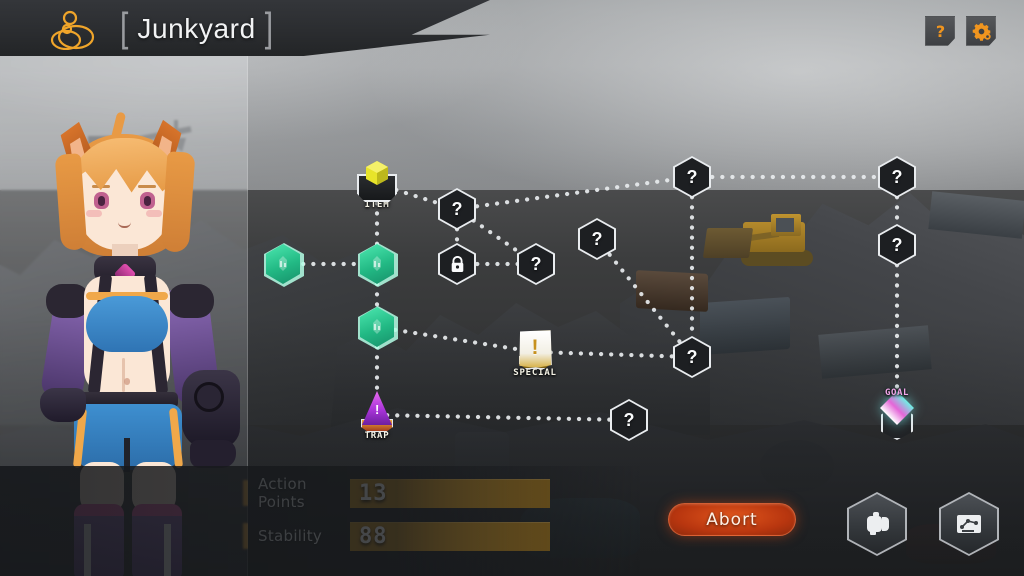  I want to click on card-art: GOAL, so click(897, 414).